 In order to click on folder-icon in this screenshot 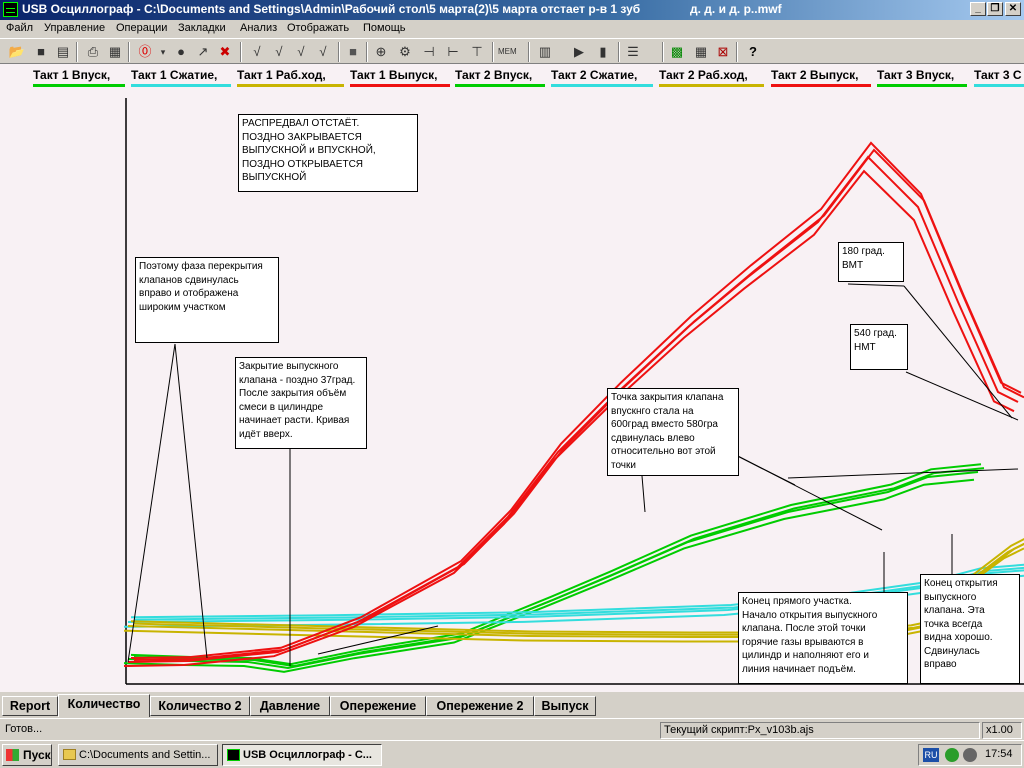, I will do `click(69, 754)`.